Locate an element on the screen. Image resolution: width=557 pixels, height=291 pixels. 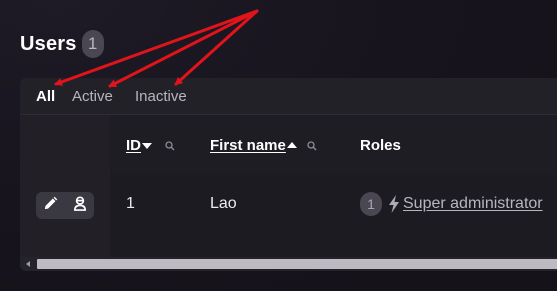
tab-active: Active is located at coordinates (92, 96).